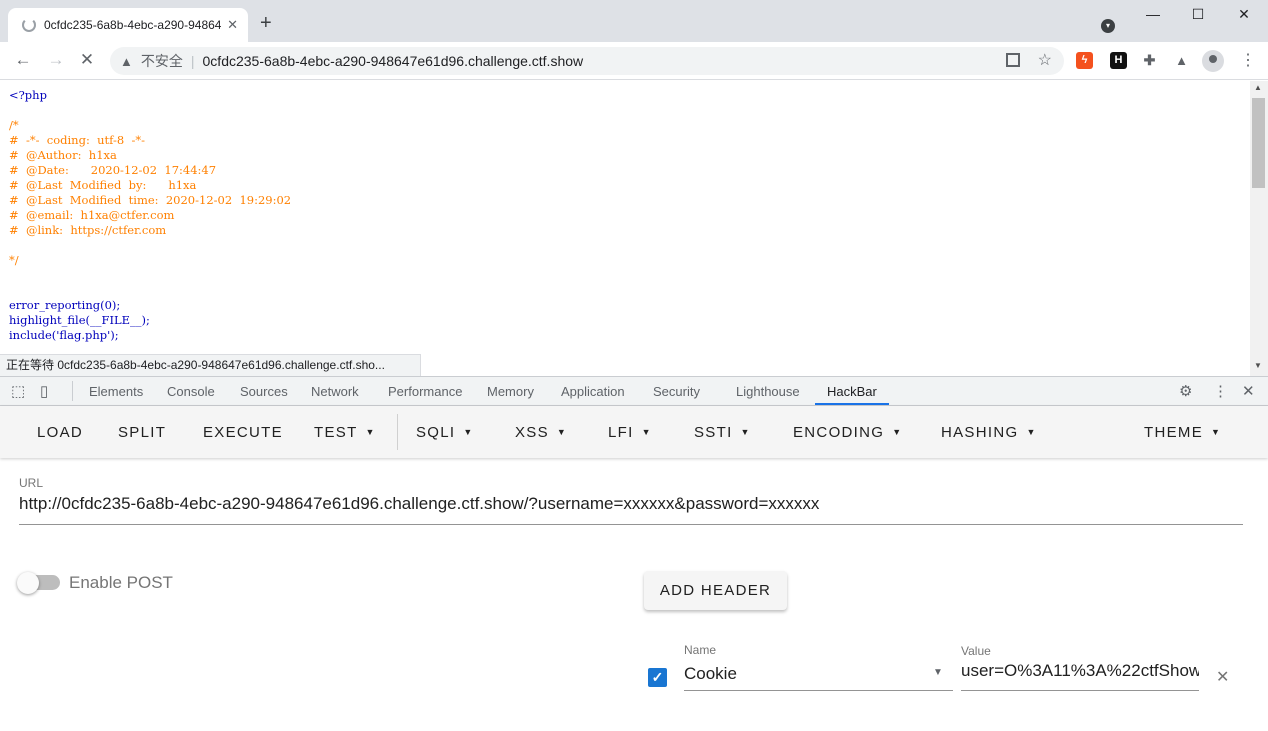  I want to click on devtools-menu-icon: ⋮, so click(1220, 391).